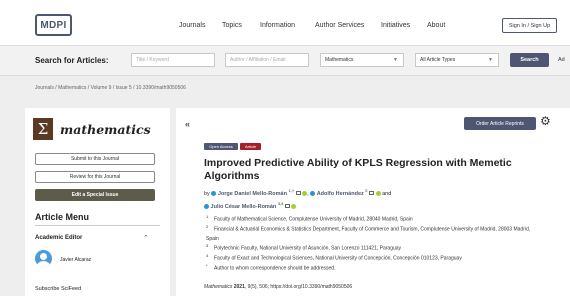 This screenshot has height=296, width=570. What do you see at coordinates (438, 60) in the screenshot?
I see `article-type-value: All Article Types` at bounding box center [438, 60].